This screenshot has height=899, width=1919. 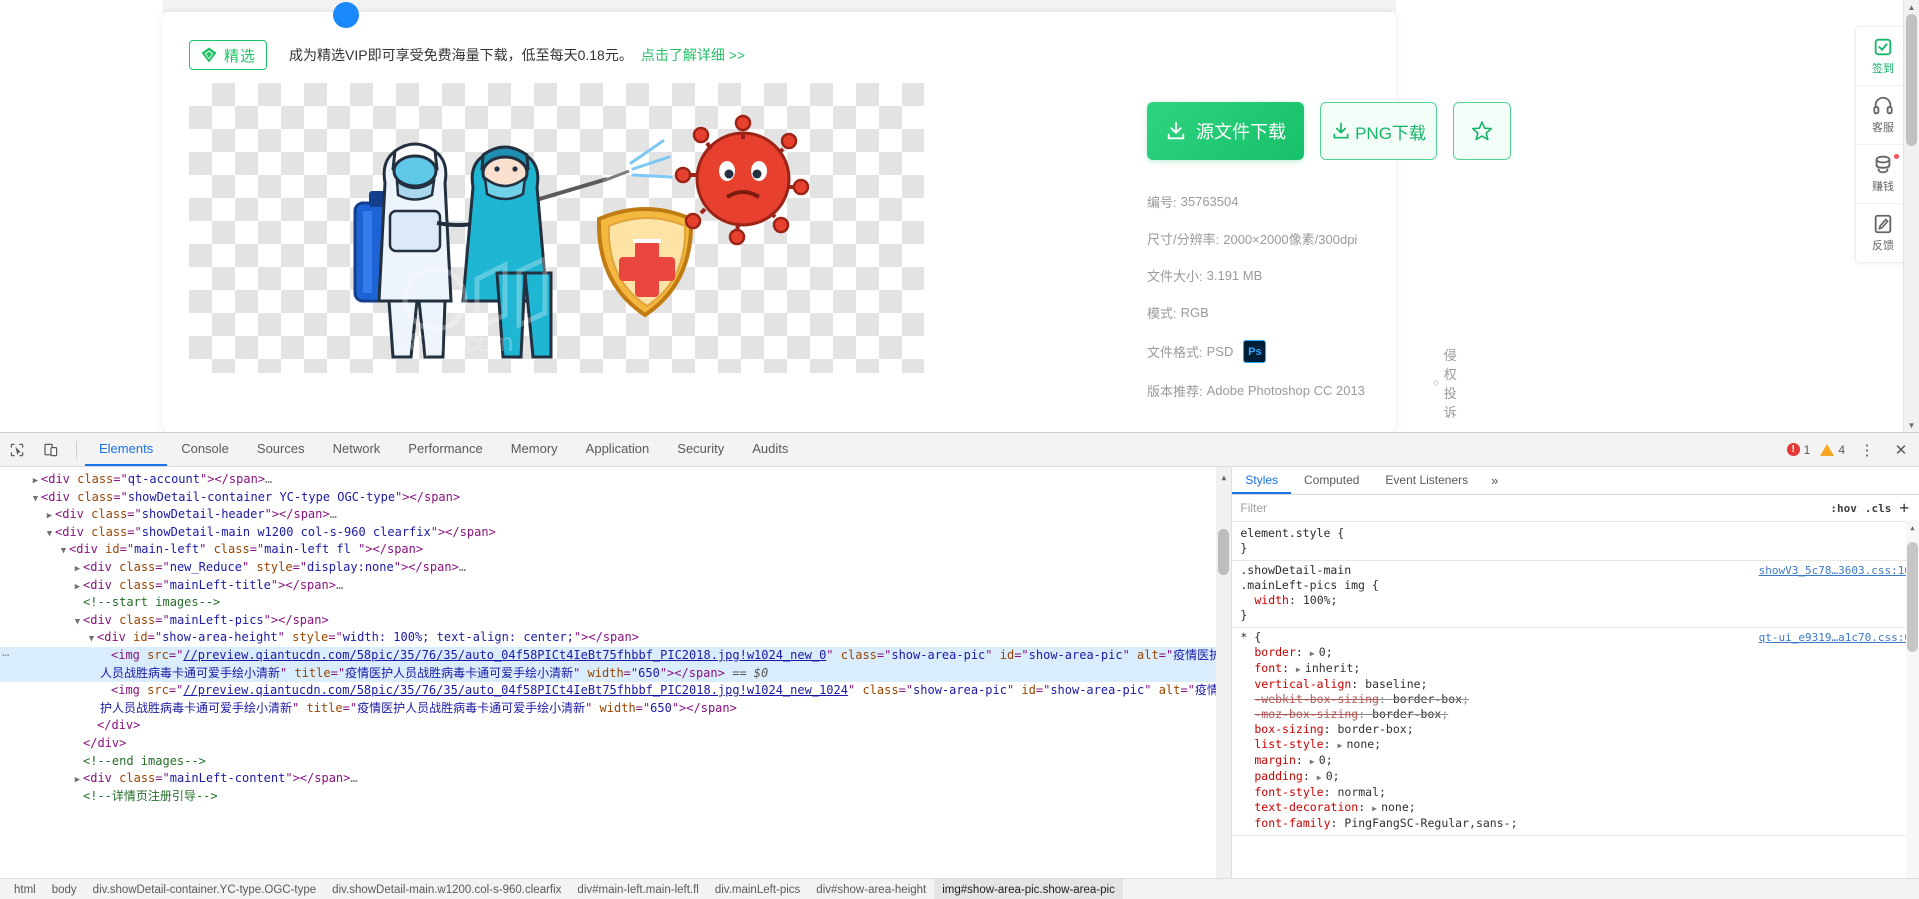 I want to click on dom-scrollbar-thumb, so click(x=1224, y=552).